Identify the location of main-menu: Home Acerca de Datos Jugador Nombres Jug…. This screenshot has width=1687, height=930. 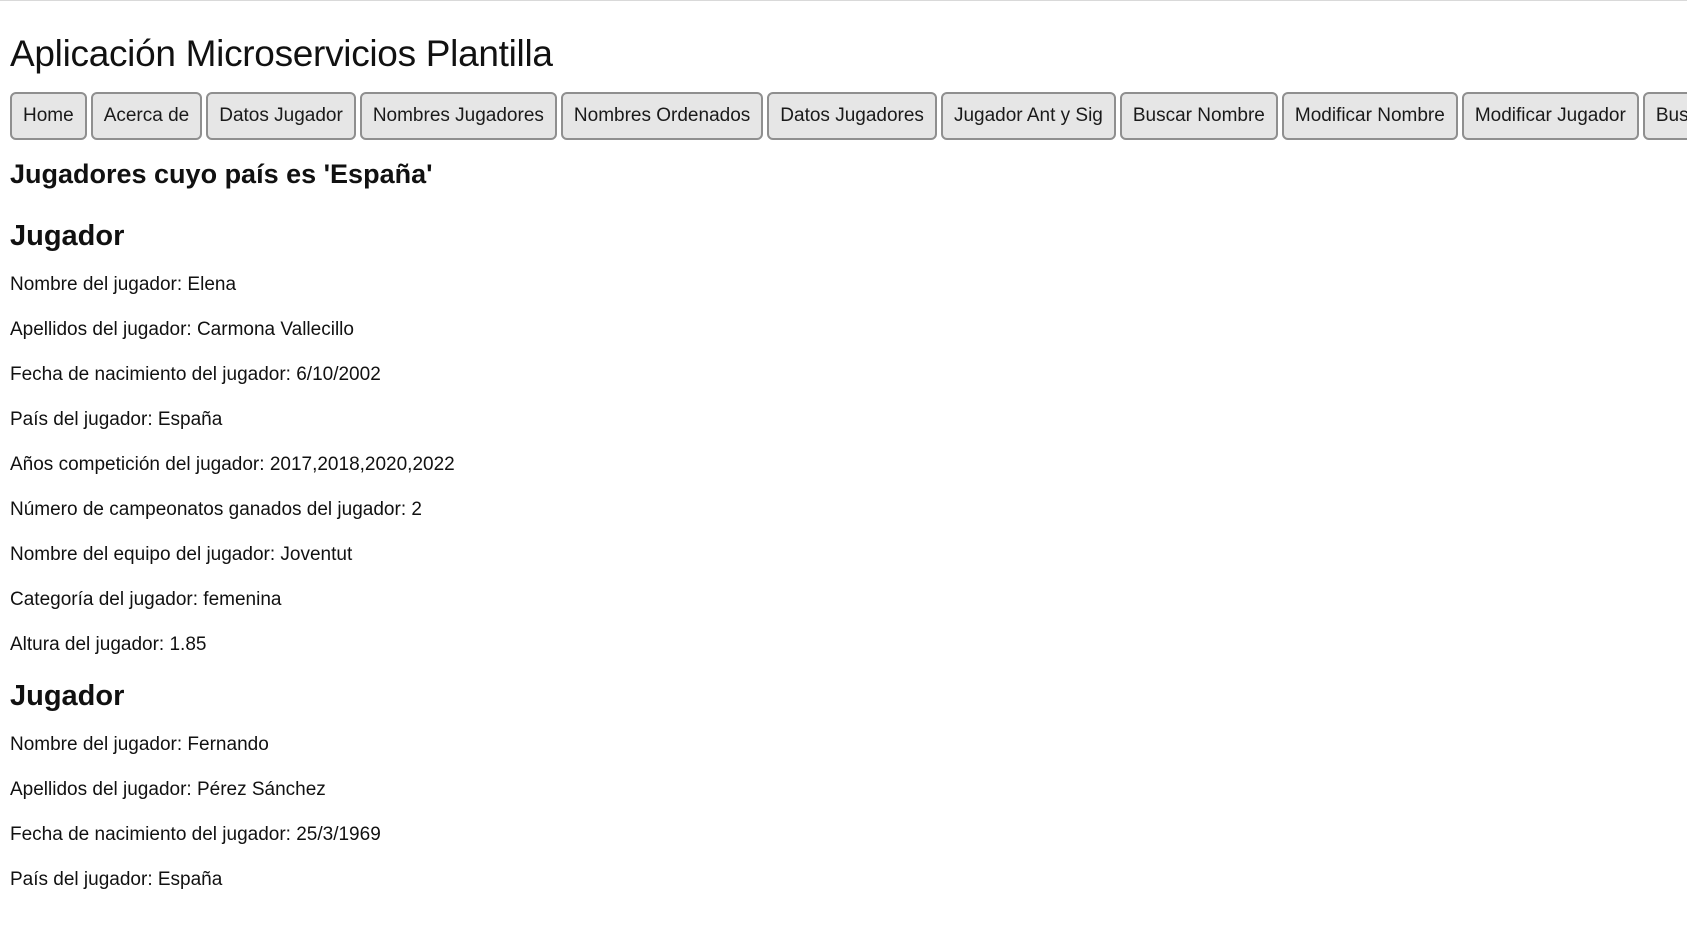
(848, 116).